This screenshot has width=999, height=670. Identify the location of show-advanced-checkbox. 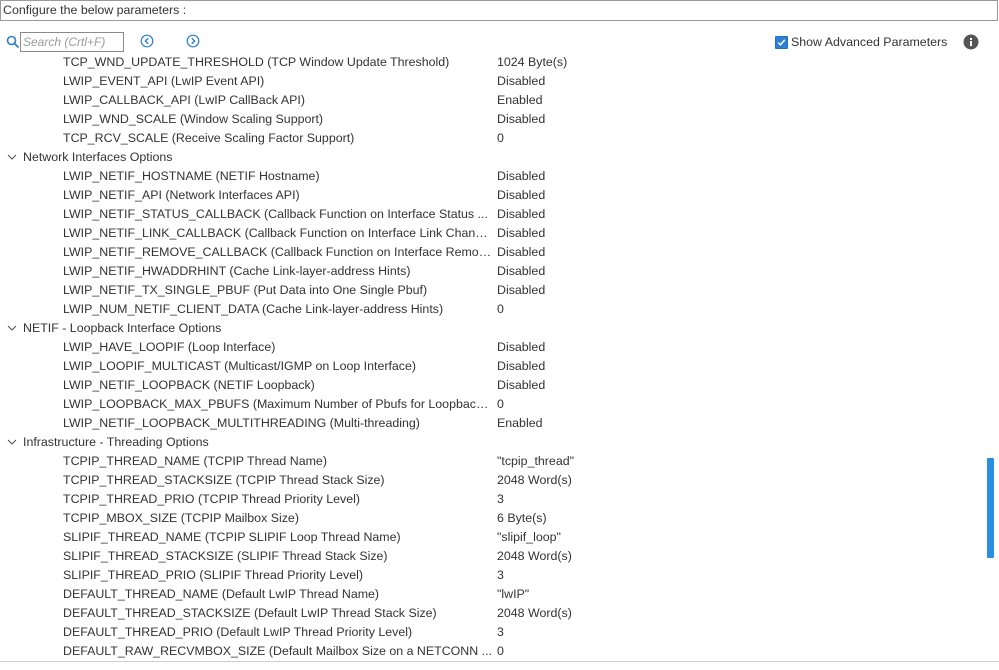
(781, 42).